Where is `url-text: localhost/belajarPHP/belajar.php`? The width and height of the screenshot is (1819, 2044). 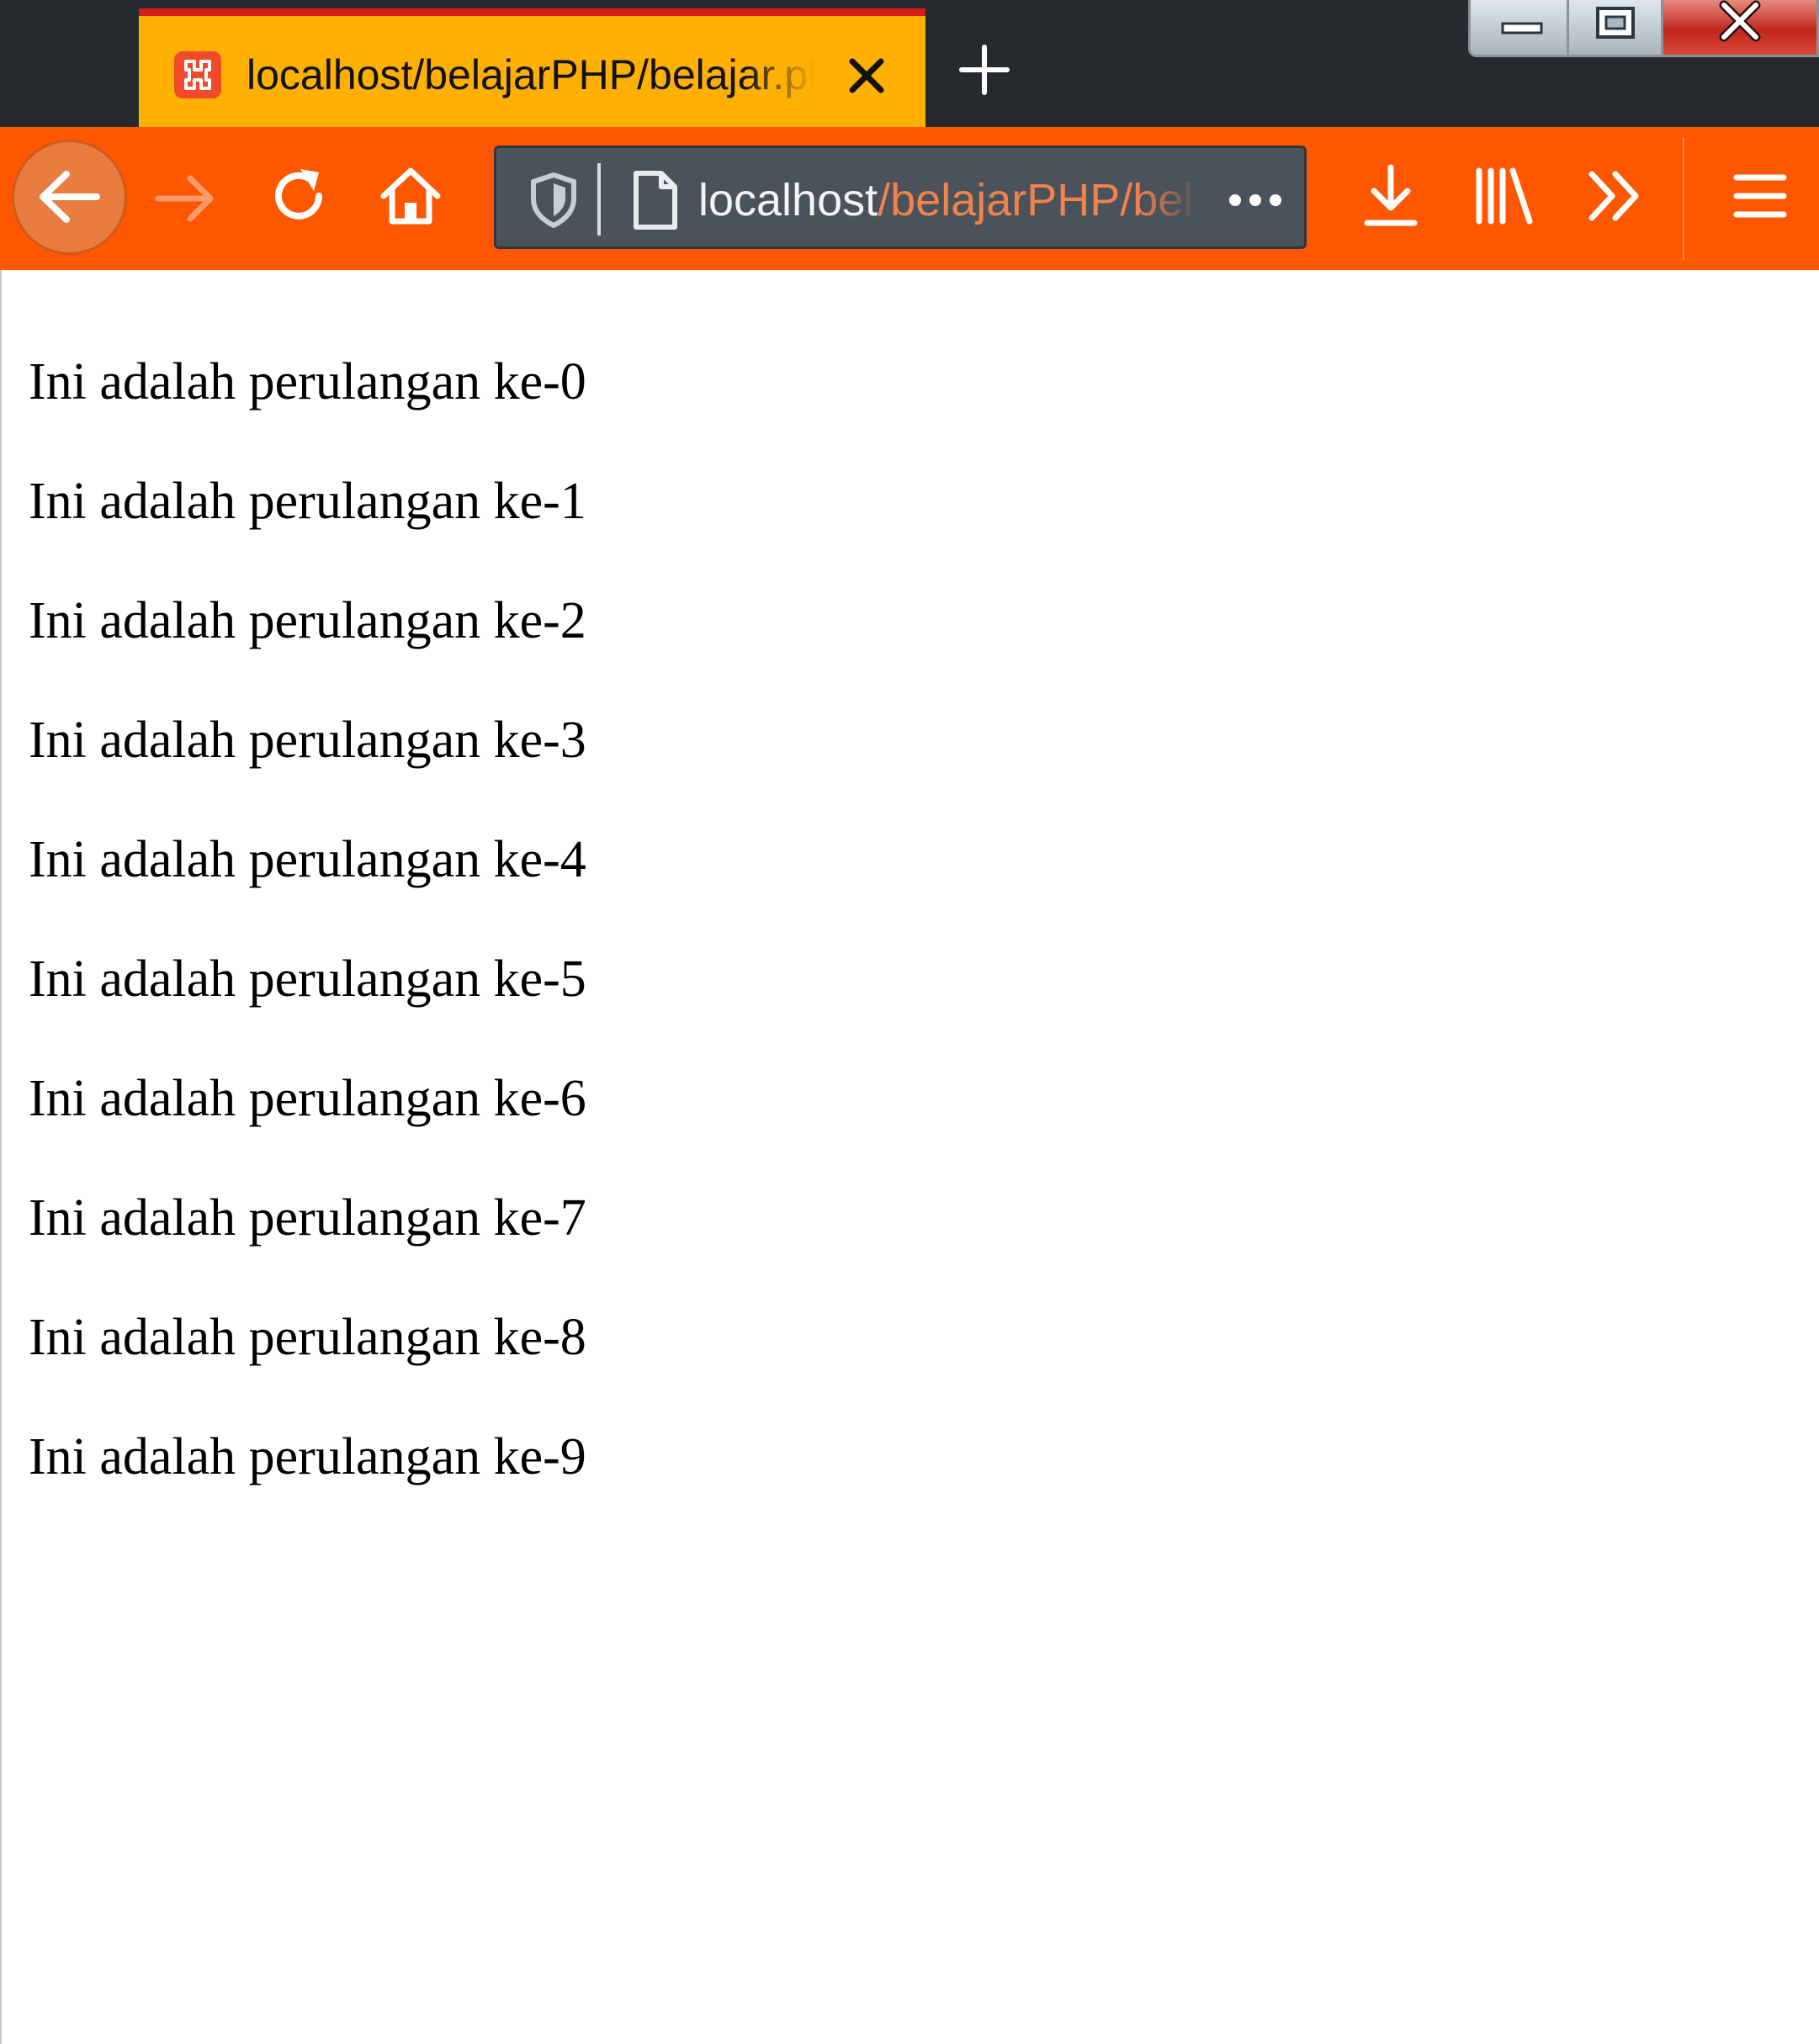 url-text: localhost/belajarPHP/belajar.php is located at coordinates (948, 200).